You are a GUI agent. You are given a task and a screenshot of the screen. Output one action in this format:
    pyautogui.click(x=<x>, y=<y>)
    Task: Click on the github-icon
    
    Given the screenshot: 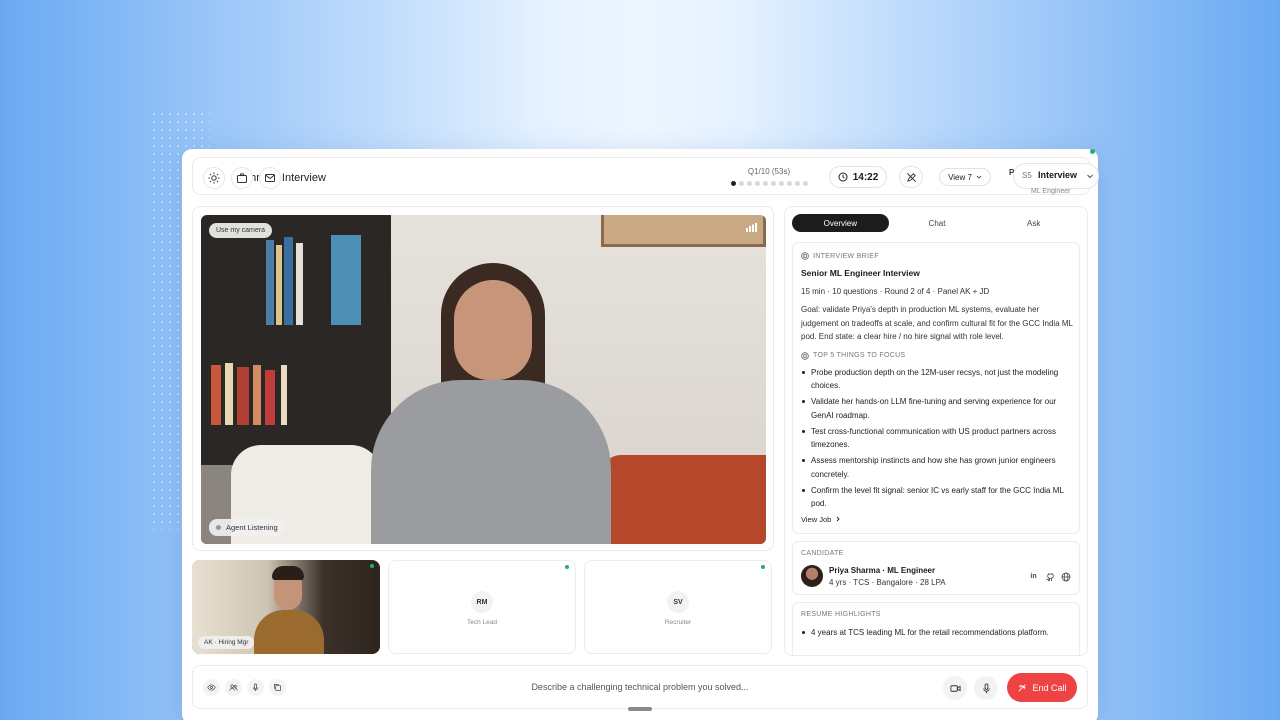 What is the action you would take?
    pyautogui.click(x=1049, y=576)
    